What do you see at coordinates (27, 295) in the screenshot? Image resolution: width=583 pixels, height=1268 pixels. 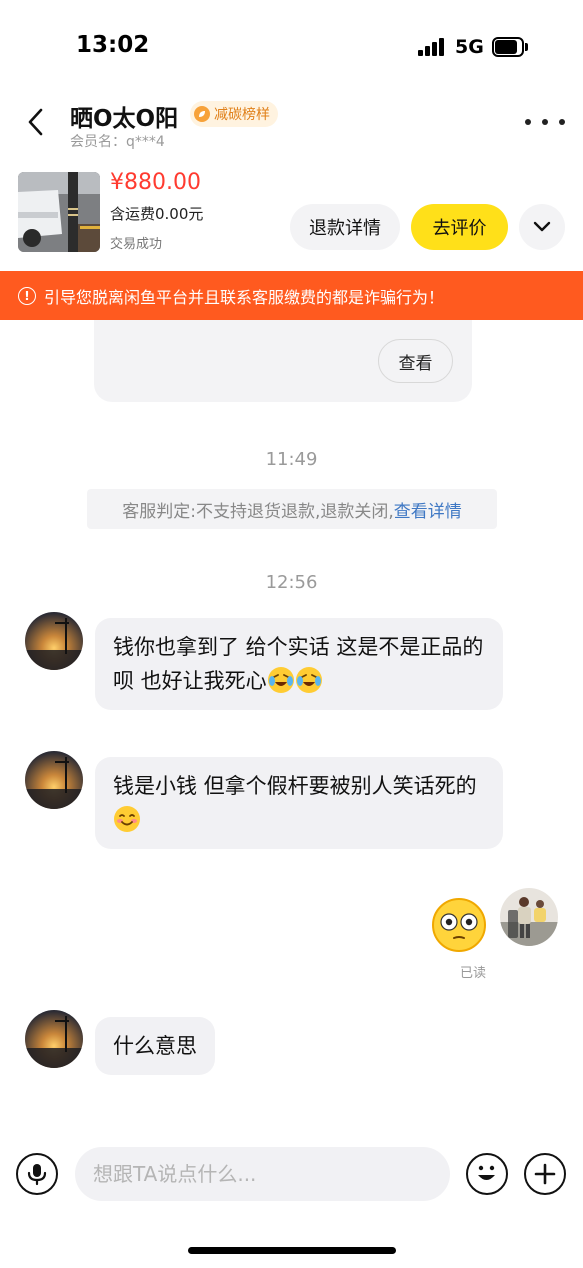 I see `warning-circle-icon: !` at bounding box center [27, 295].